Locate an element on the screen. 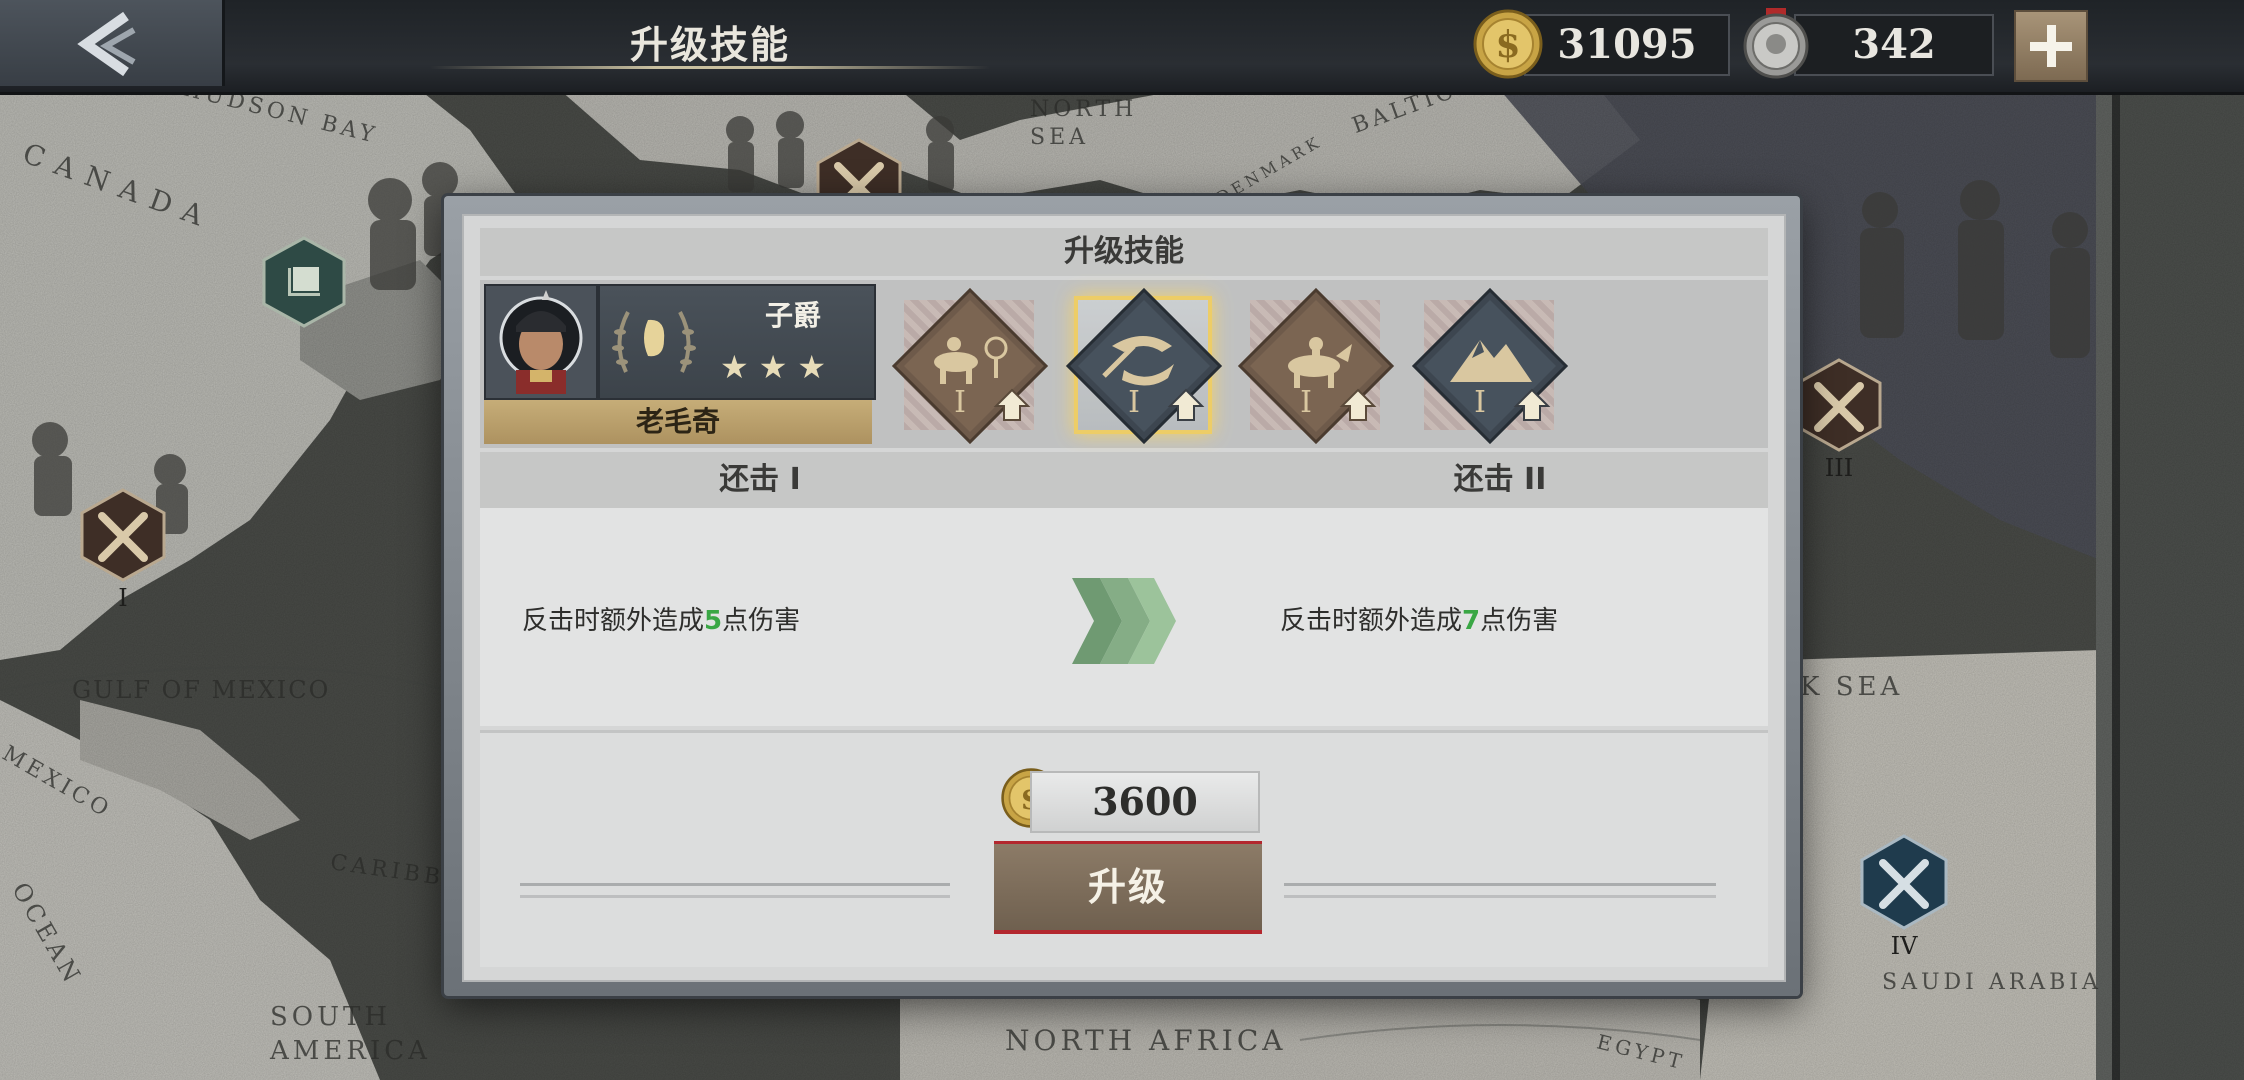 This screenshot has height=1080, width=2244. counterattack-skill-icon: I is located at coordinates (1144, 366).